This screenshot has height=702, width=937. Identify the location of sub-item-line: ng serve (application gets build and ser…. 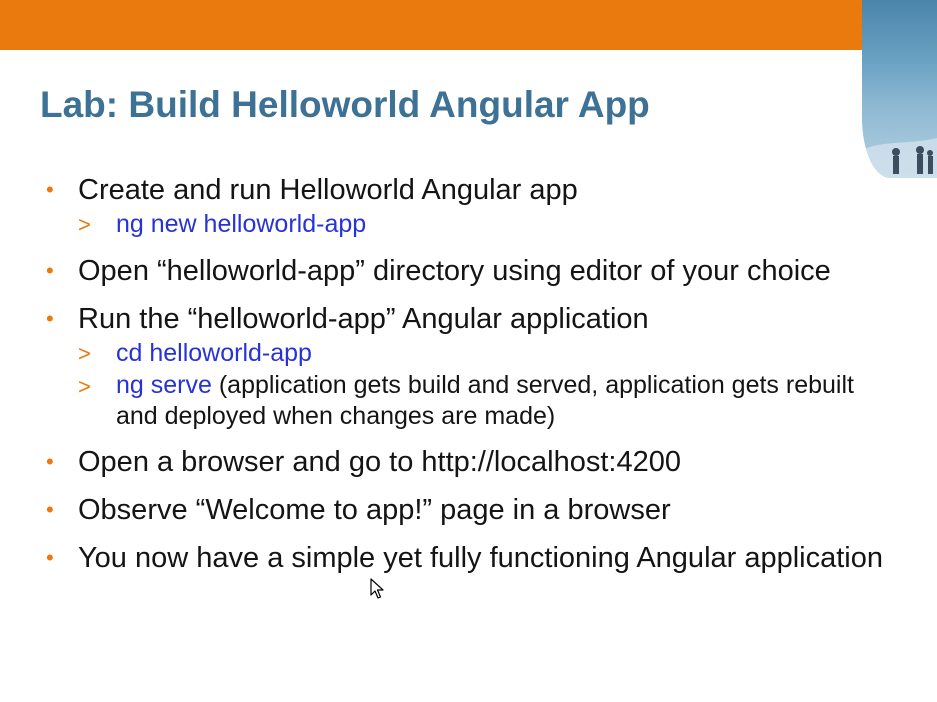
(523, 385).